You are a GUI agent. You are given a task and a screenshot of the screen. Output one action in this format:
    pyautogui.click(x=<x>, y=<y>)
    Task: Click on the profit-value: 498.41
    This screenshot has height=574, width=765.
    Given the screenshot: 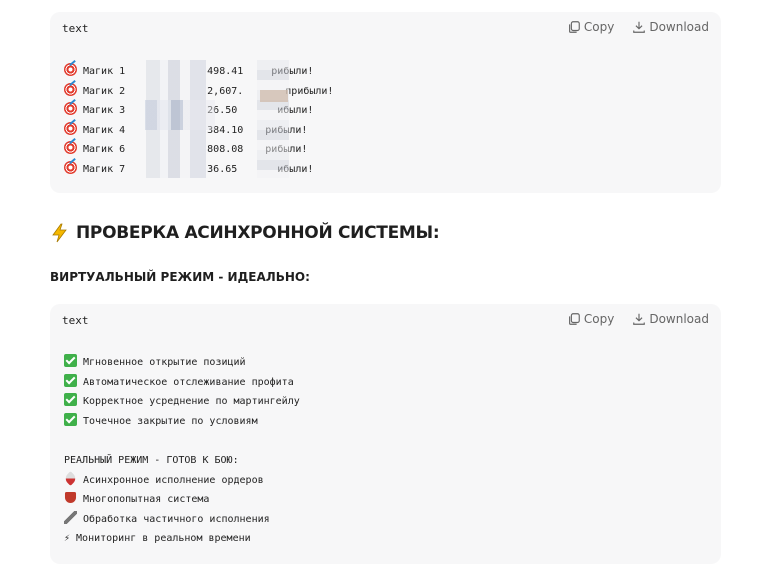 What is the action you would take?
    pyautogui.click(x=225, y=71)
    